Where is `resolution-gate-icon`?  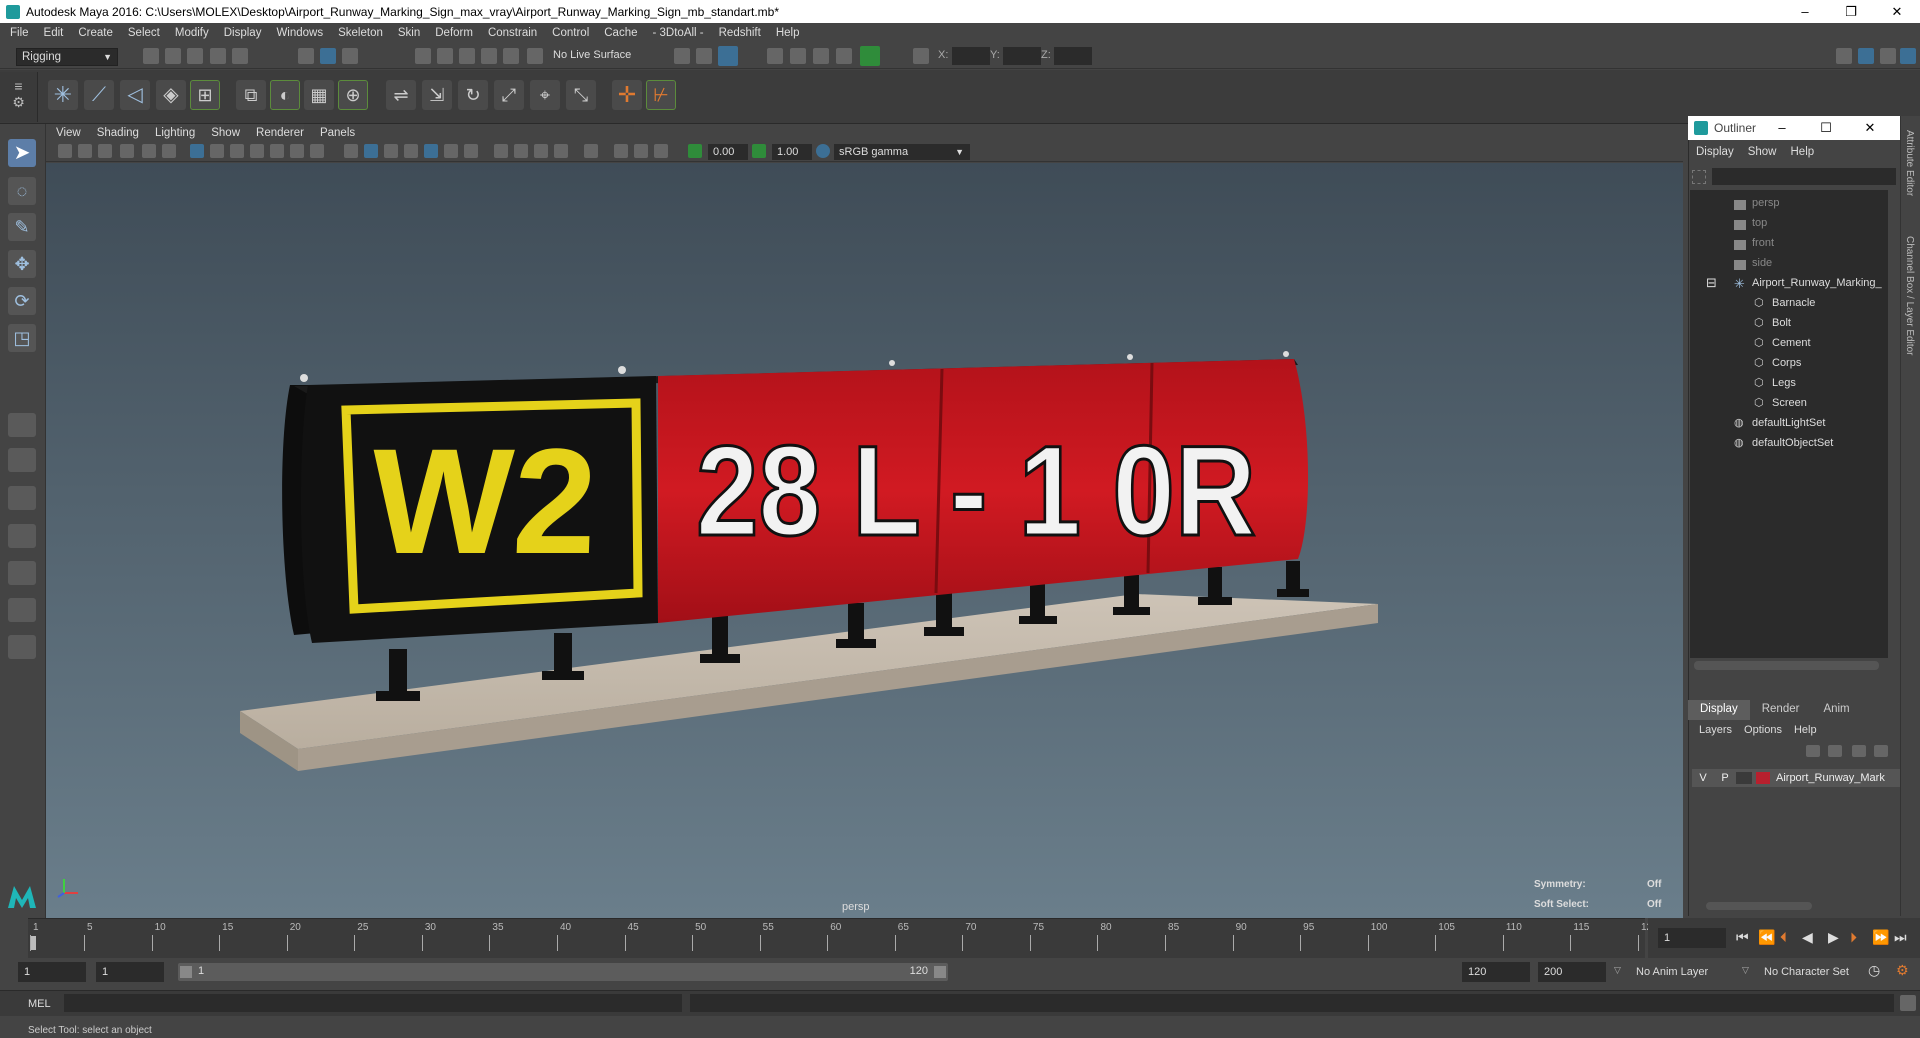 resolution-gate-icon is located at coordinates (237, 151).